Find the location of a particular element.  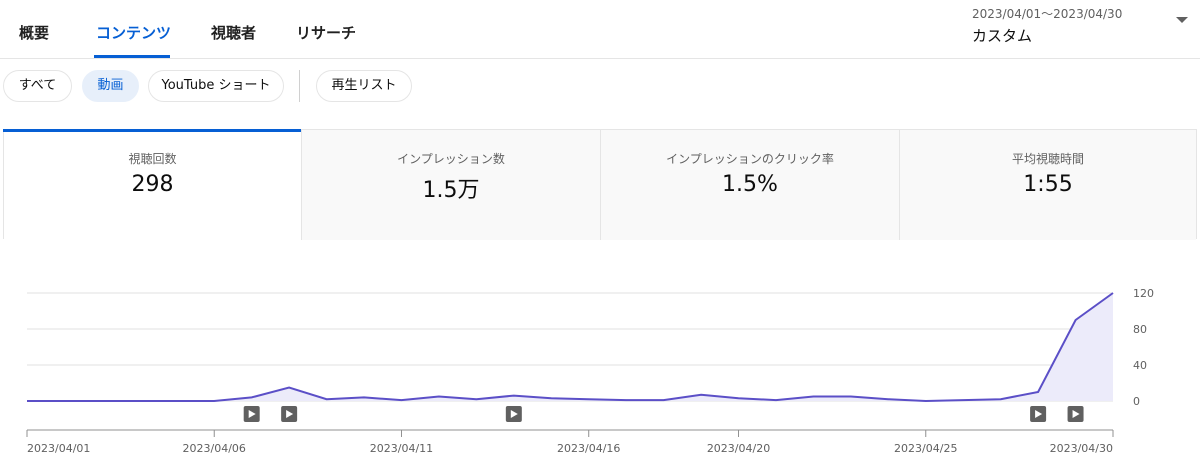

x-tick-label: 2023/04/11 is located at coordinates (401, 448).